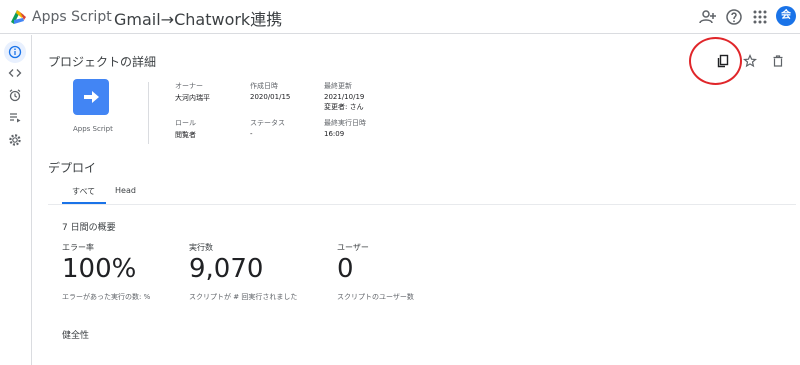  What do you see at coordinates (264, 86) in the screenshot?
I see `created-label: 作成日時` at bounding box center [264, 86].